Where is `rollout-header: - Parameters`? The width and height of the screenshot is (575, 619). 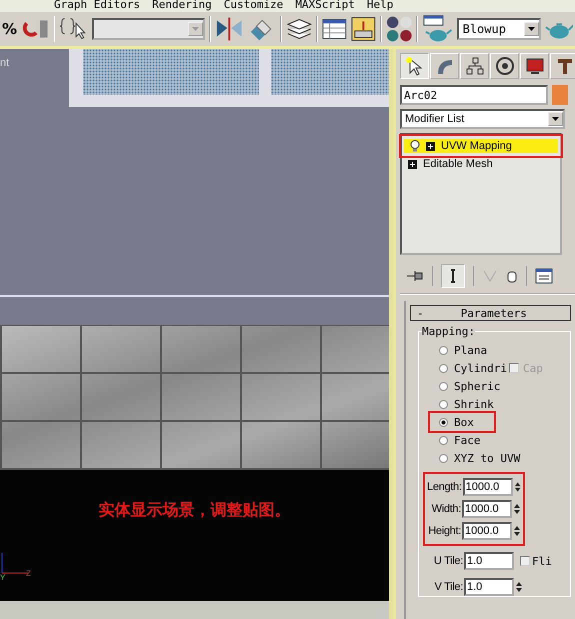 rollout-header: - Parameters is located at coordinates (490, 313).